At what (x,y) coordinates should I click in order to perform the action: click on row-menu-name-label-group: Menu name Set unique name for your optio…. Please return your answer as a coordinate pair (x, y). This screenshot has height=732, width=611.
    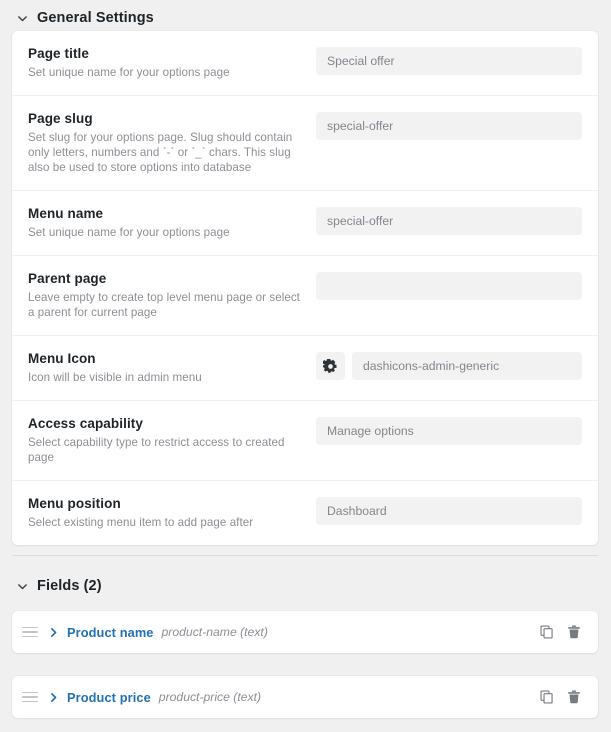
    Looking at the image, I should click on (172, 222).